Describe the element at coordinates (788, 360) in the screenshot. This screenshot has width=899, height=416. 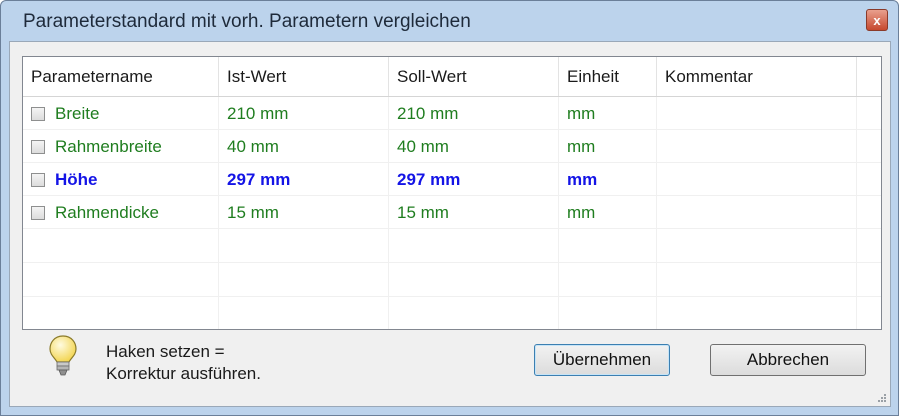
I see `cancel-button: Abbrechen` at that location.